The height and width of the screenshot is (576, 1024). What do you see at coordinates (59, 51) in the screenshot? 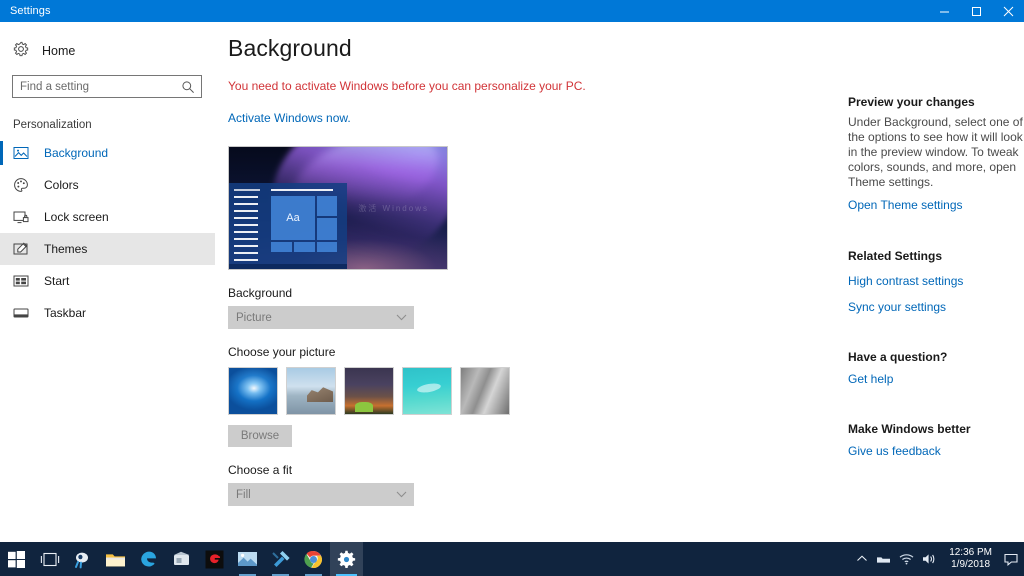
I see `sidebar-home-label: Home` at bounding box center [59, 51].